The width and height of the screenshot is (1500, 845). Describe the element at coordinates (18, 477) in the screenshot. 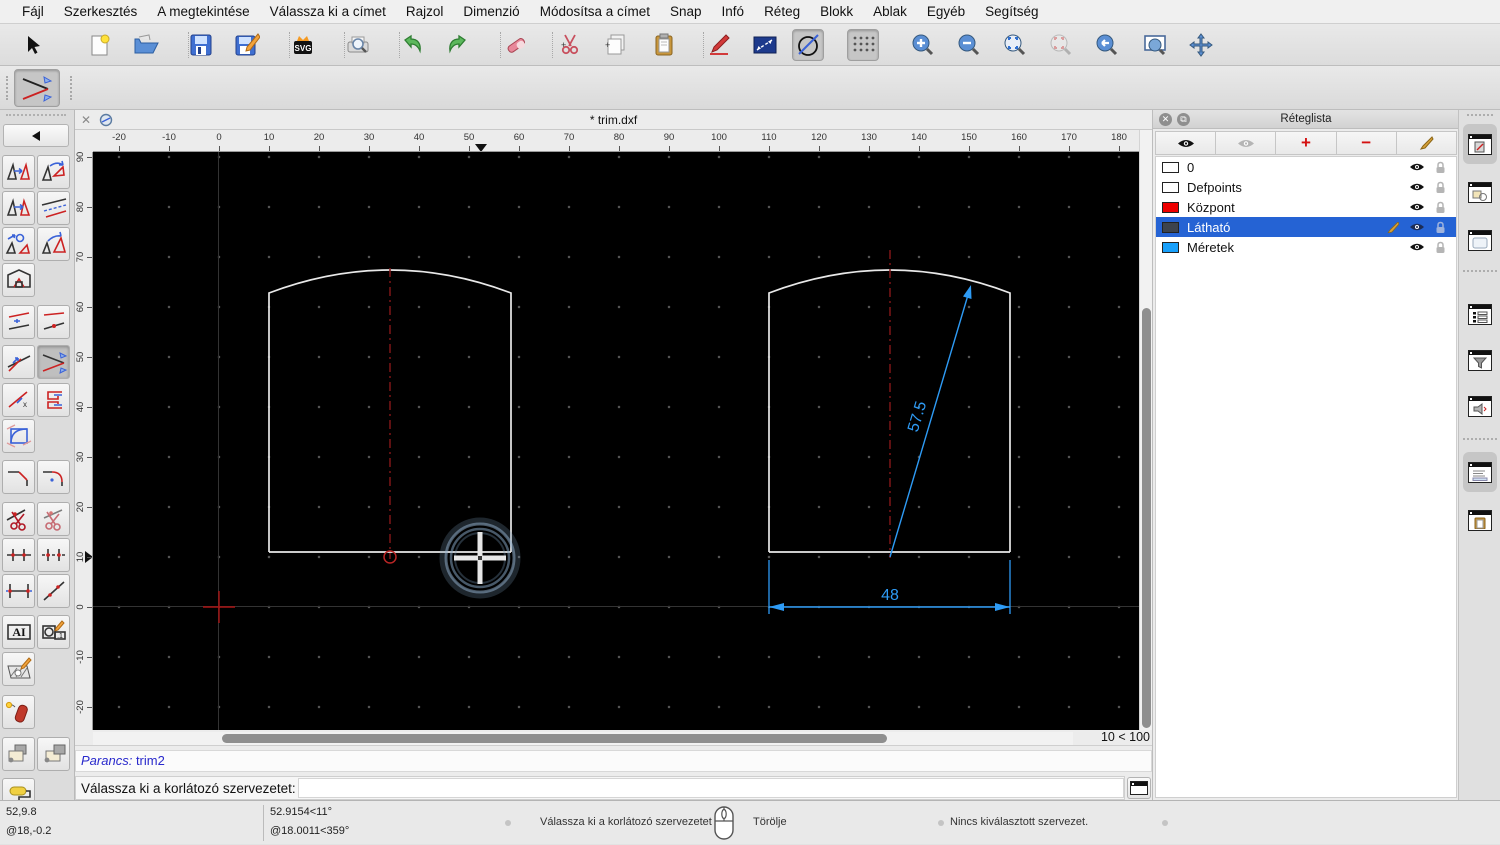

I see `bevel-tool-button` at that location.